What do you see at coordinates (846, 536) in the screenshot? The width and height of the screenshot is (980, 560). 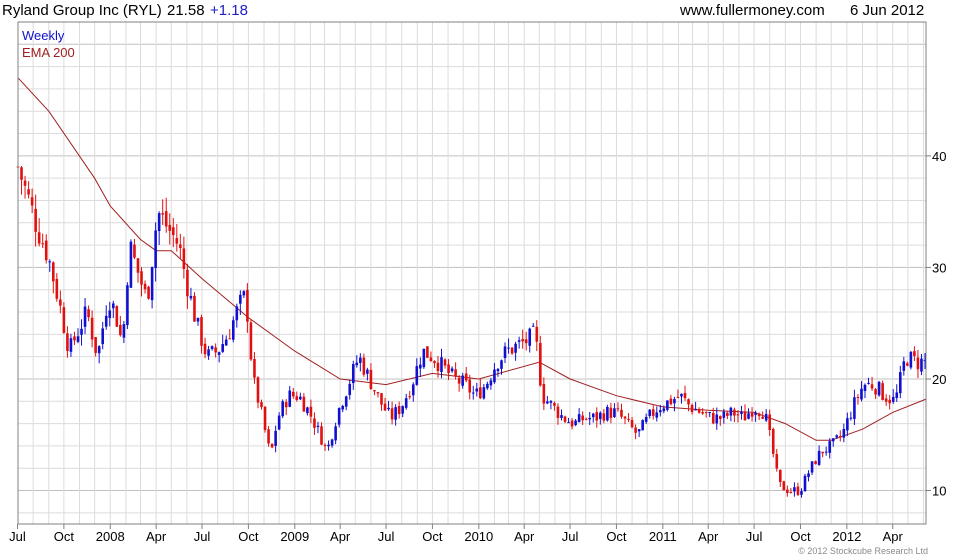 I see `x-tick-label: 2012` at bounding box center [846, 536].